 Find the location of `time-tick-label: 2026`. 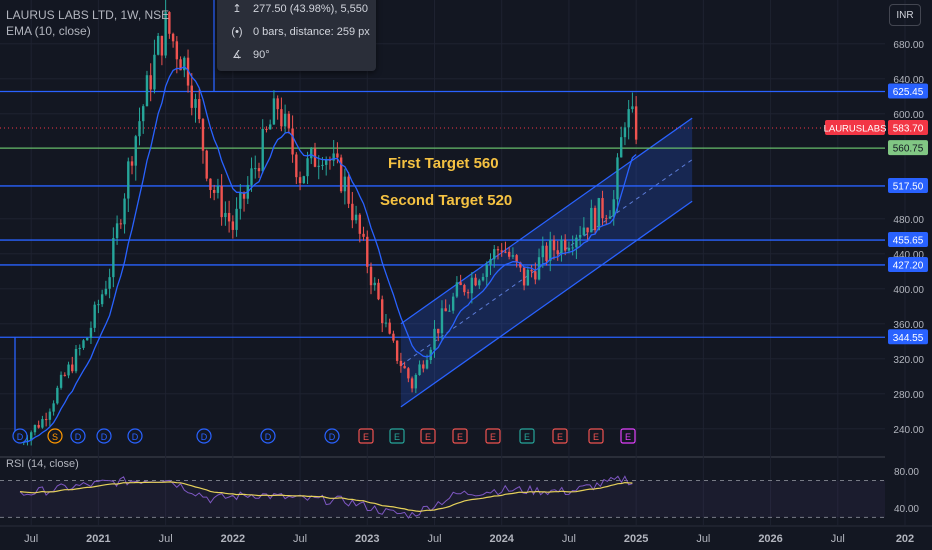

time-tick-label: 2026 is located at coordinates (770, 539).